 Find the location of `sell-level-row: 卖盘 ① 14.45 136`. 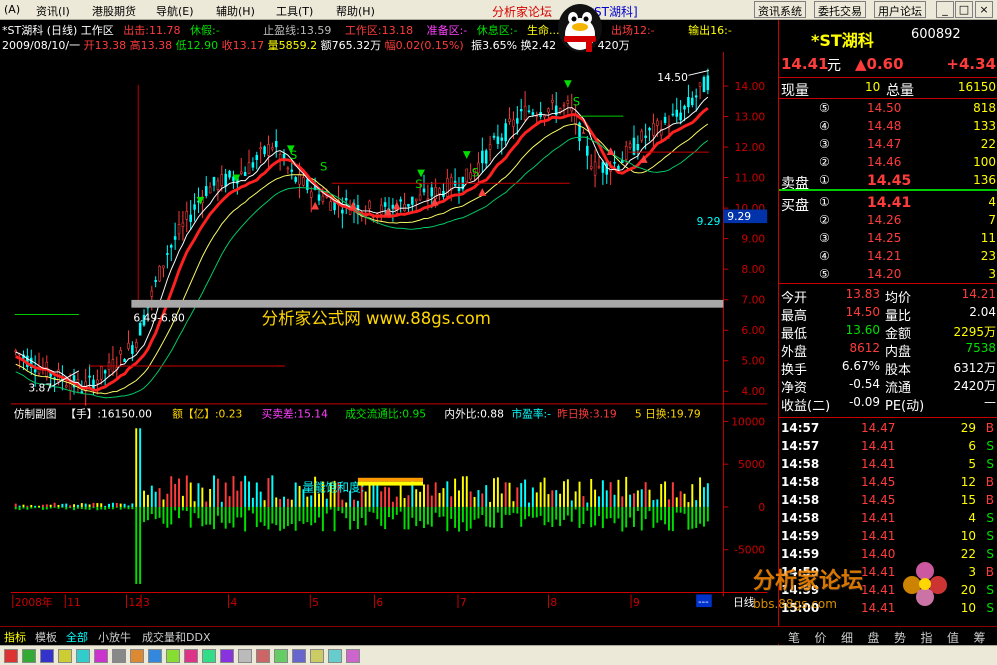

sell-level-row: 卖盘 ① 14.45 136 is located at coordinates (888, 182).